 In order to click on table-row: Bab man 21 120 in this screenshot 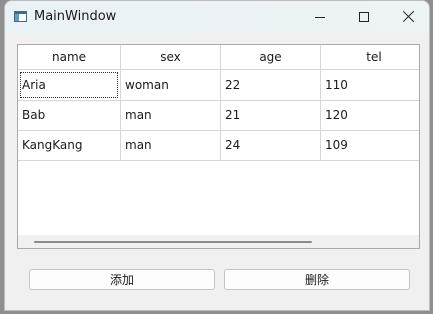, I will do `click(218, 115)`.